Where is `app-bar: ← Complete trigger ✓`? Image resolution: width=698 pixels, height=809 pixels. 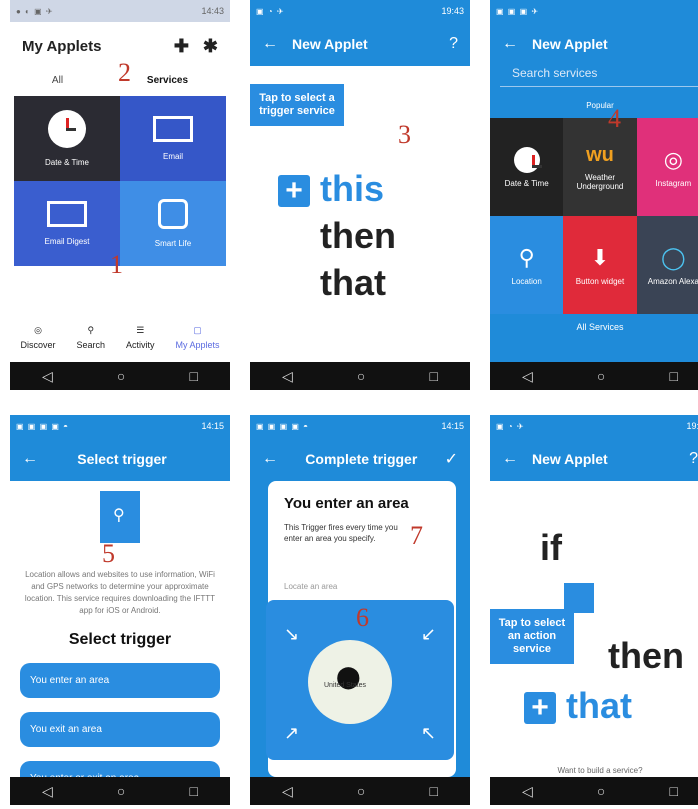 app-bar: ← Complete trigger ✓ is located at coordinates (360, 459).